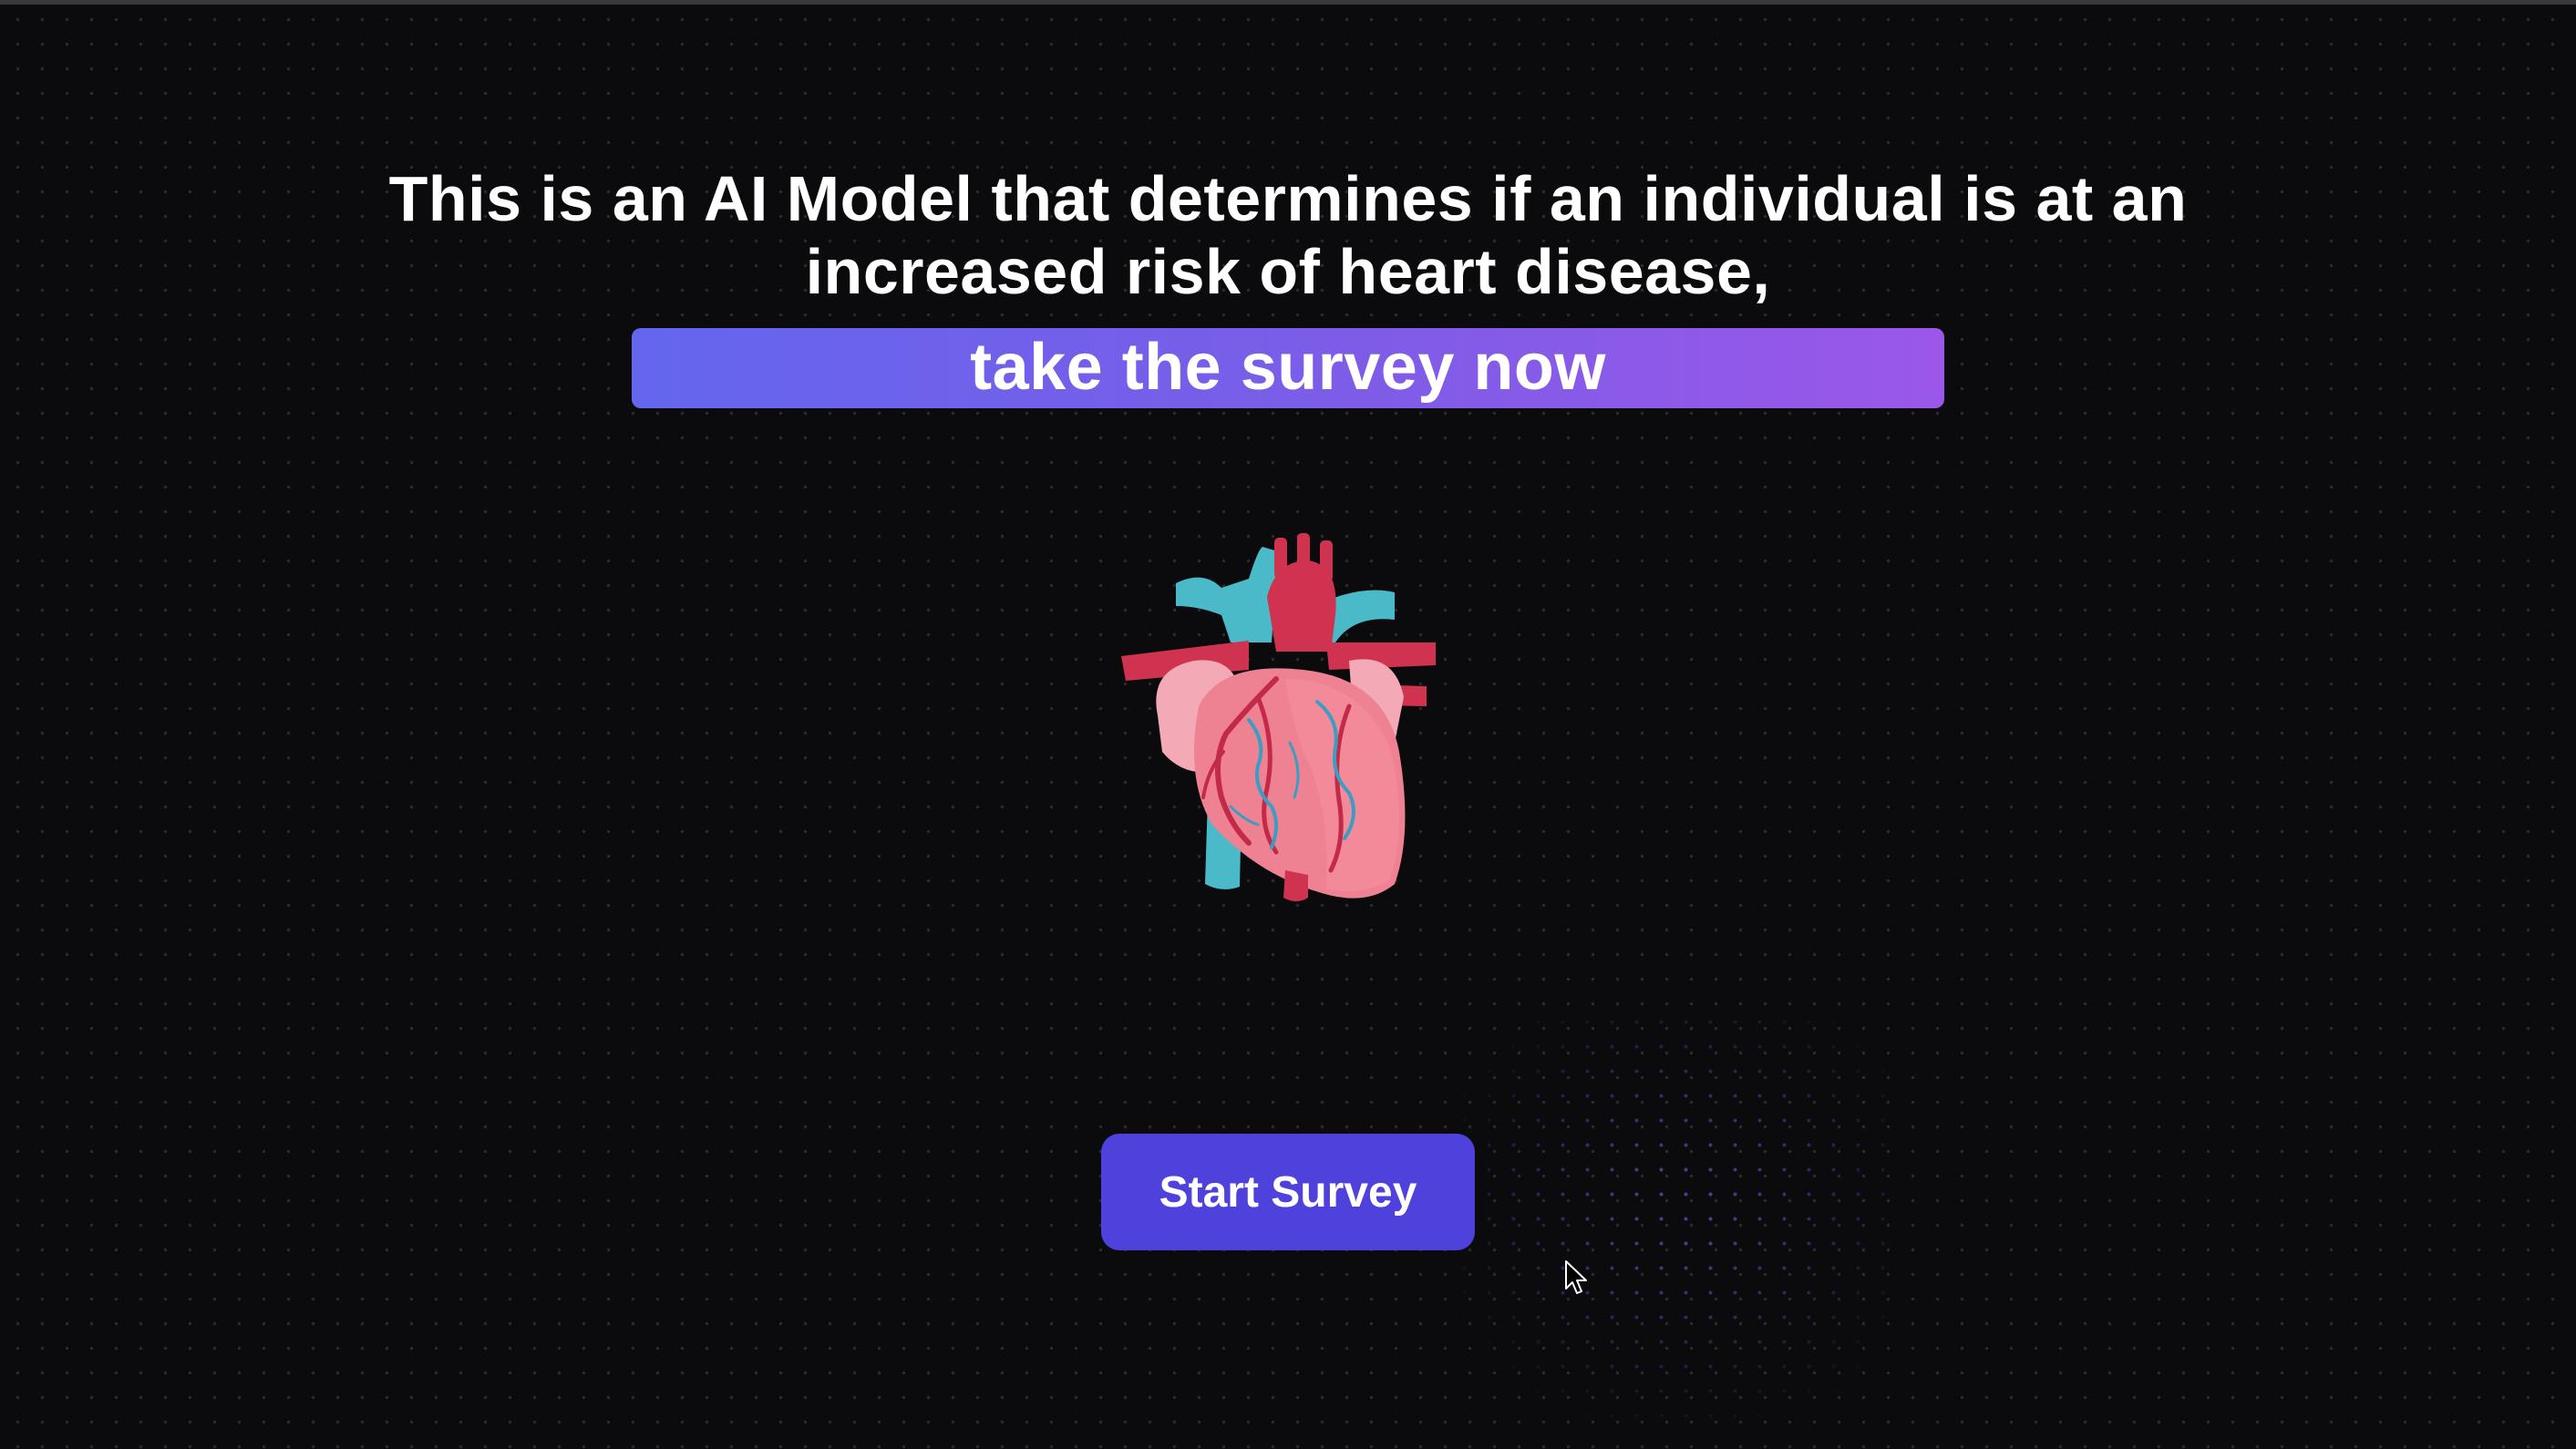 This screenshot has height=1449, width=2576. I want to click on glow-dot-pattern, so click(1659, 1225).